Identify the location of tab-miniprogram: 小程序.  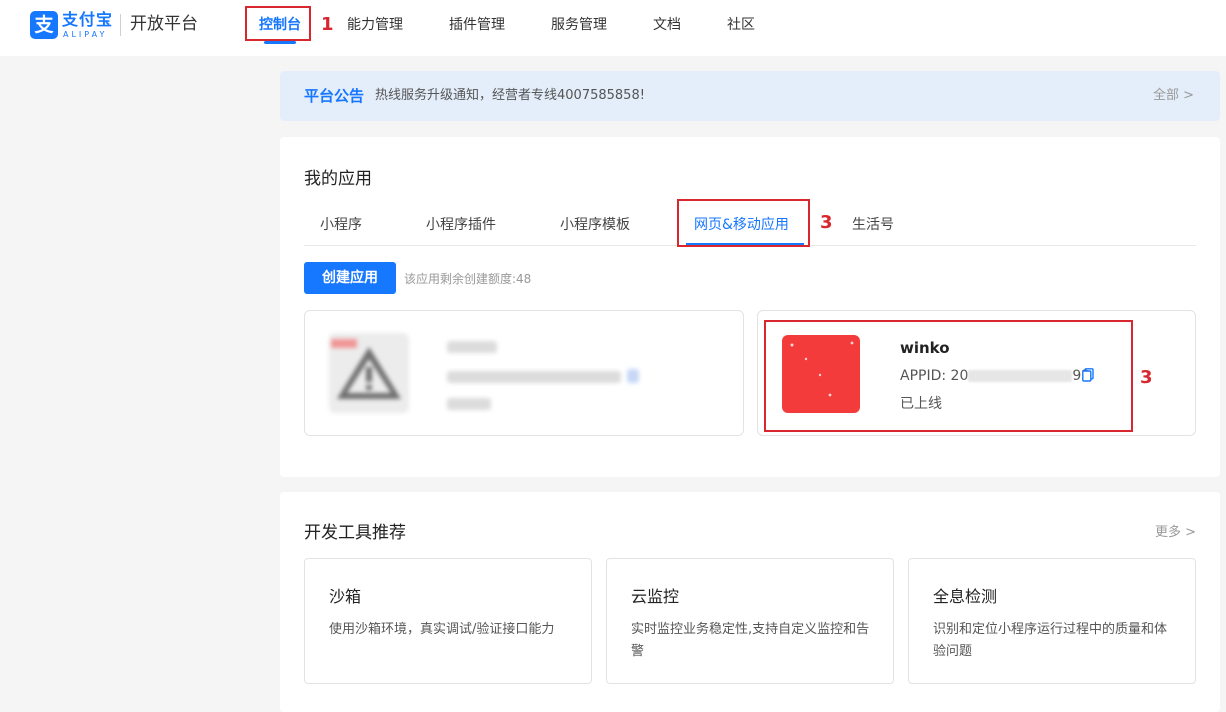
(341, 225).